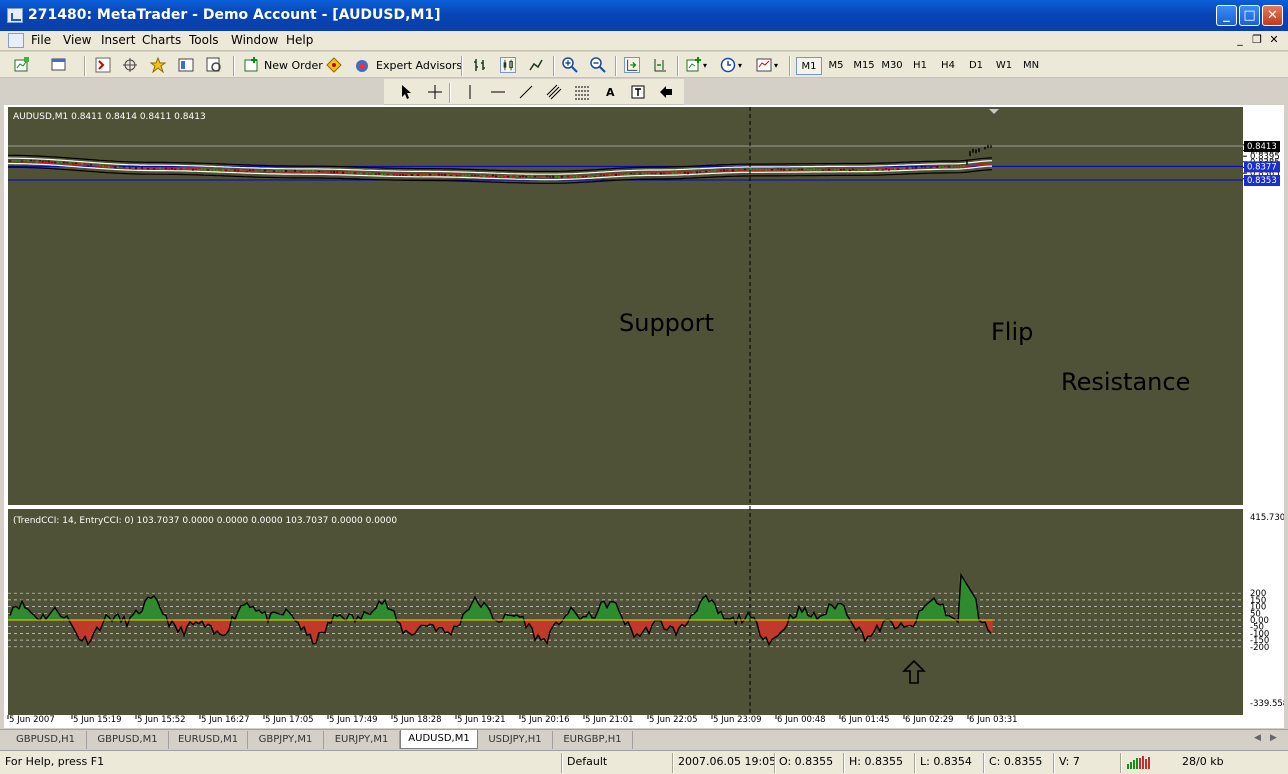 The image size is (1288, 774). Describe the element at coordinates (158, 65) in the screenshot. I see `favorites-icon` at that location.